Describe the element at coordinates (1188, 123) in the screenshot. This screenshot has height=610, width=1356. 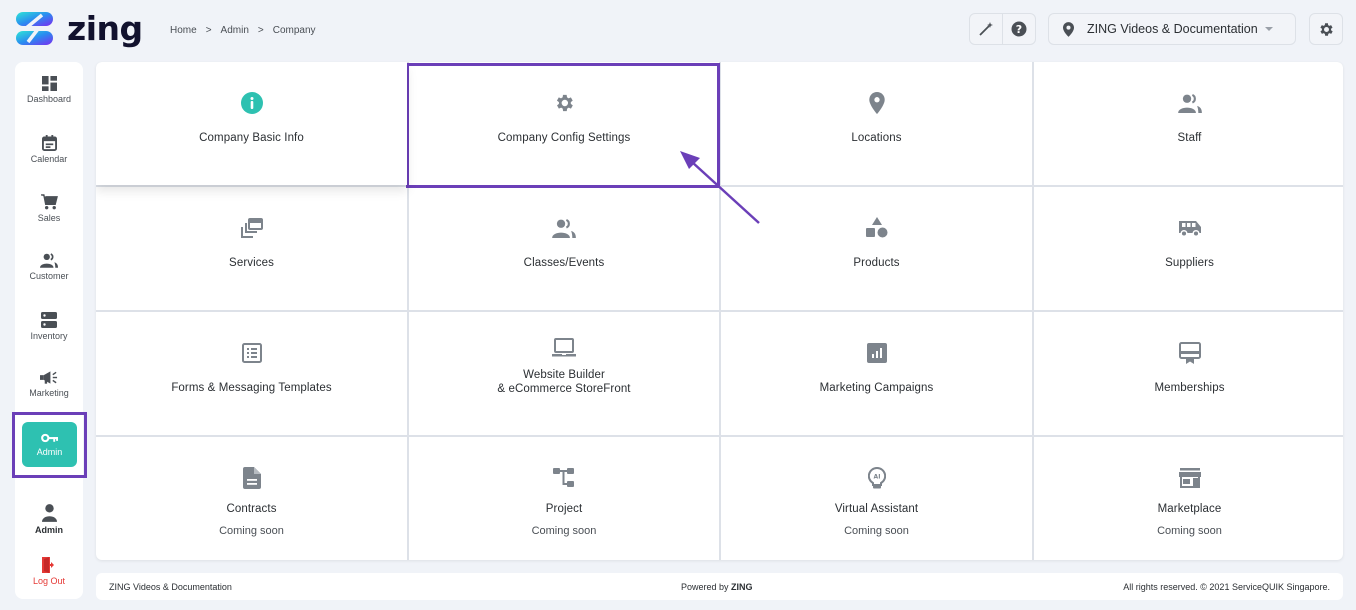
I see `card-staff: Staff` at that location.